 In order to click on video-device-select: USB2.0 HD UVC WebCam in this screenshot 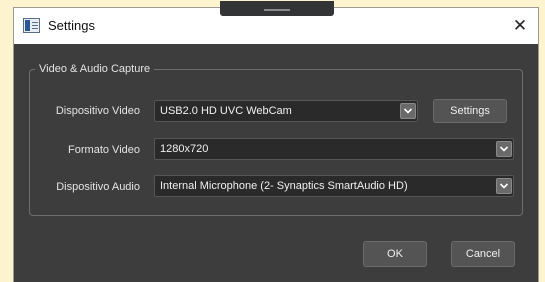, I will do `click(286, 111)`.